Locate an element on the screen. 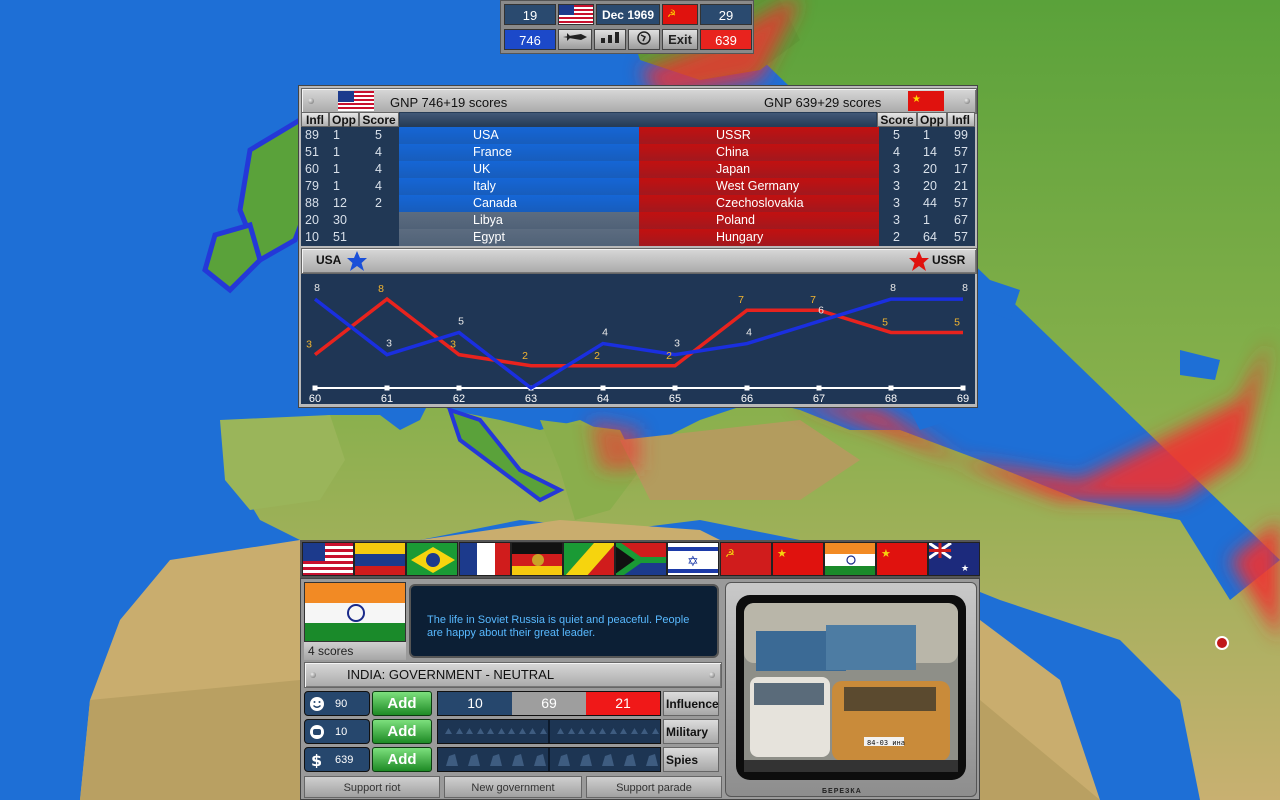 The width and height of the screenshot is (1280, 800). government-status: INDIA: GOVERNMENT - NEUTRAL is located at coordinates (451, 674).